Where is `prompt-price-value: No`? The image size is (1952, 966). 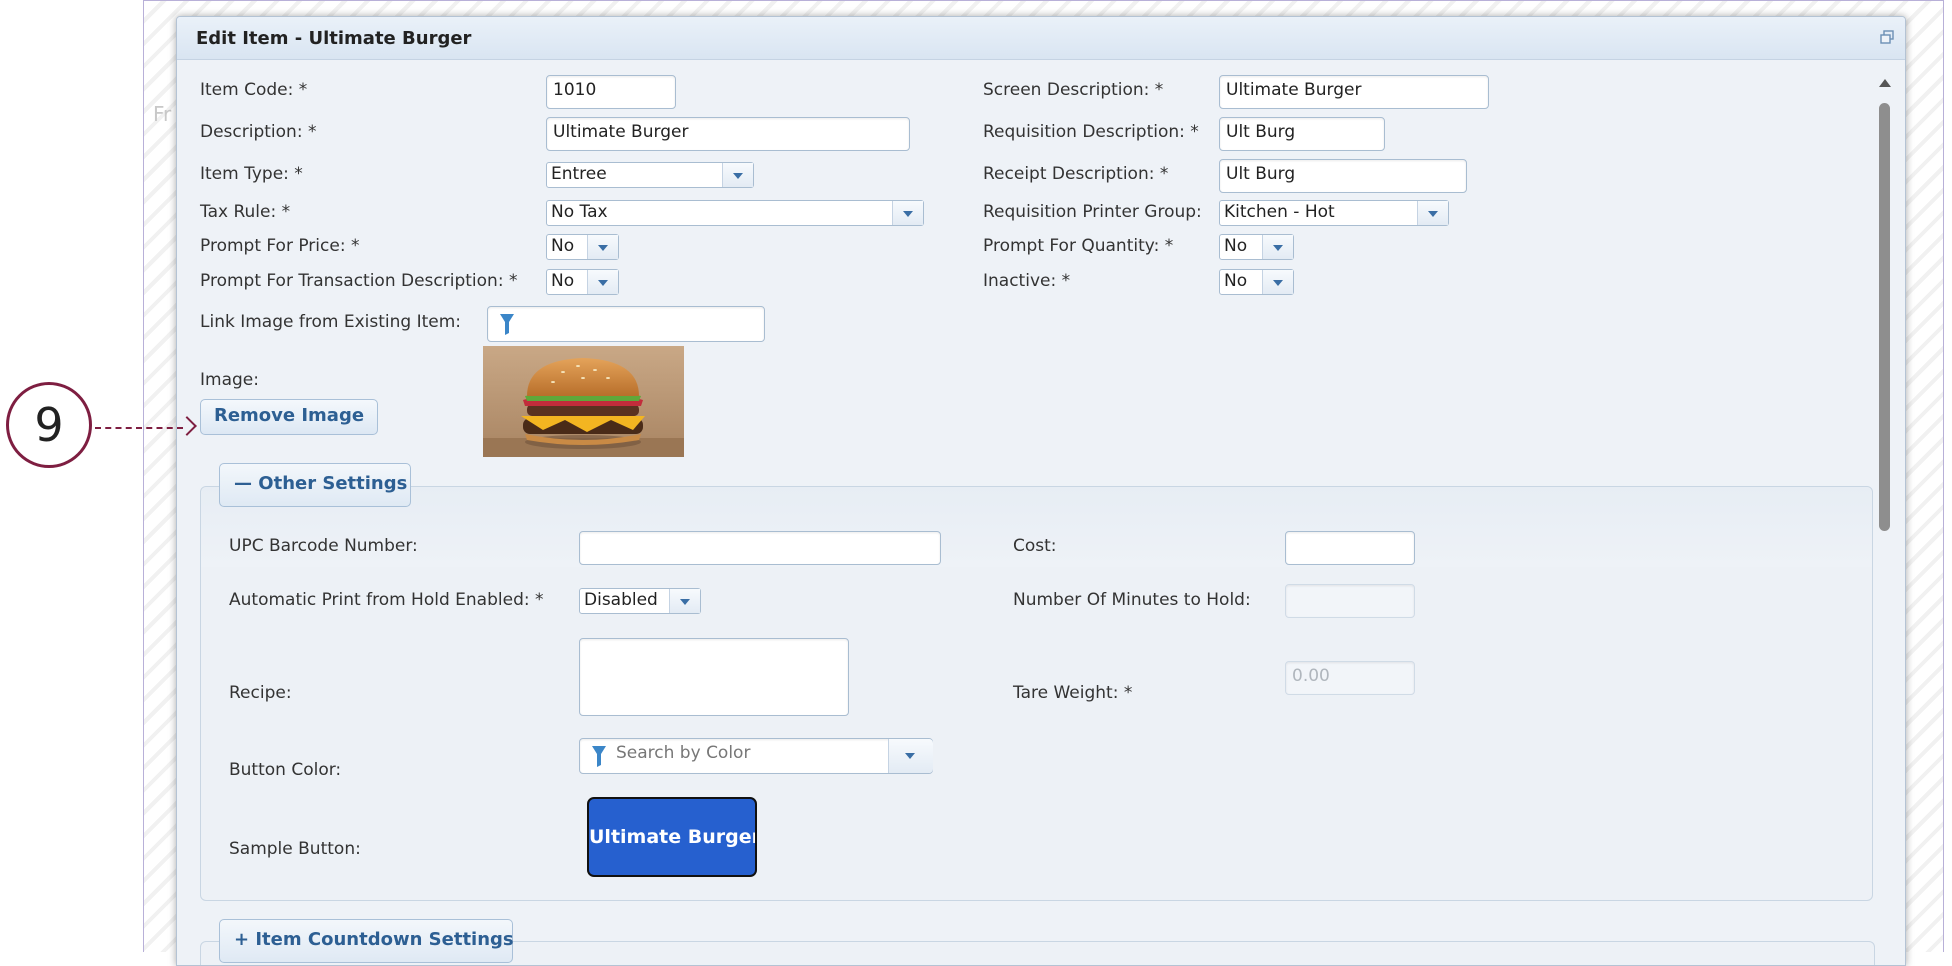 prompt-price-value: No is located at coordinates (563, 246).